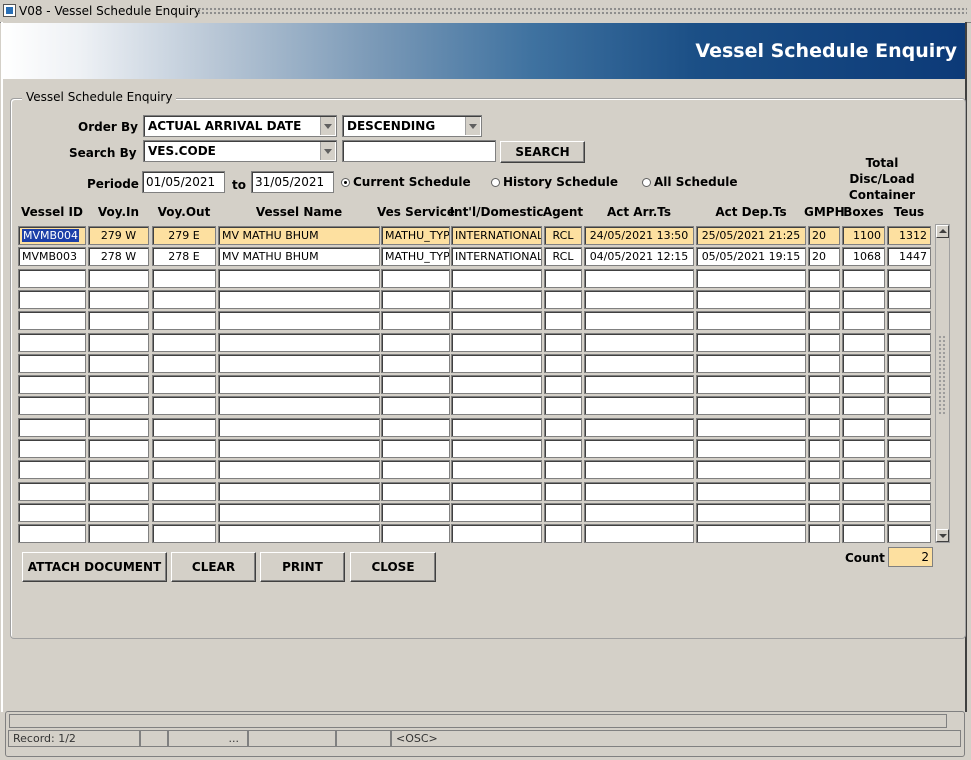 The image size is (971, 760). I want to click on radio-history-schedule: History Schedule, so click(554, 182).